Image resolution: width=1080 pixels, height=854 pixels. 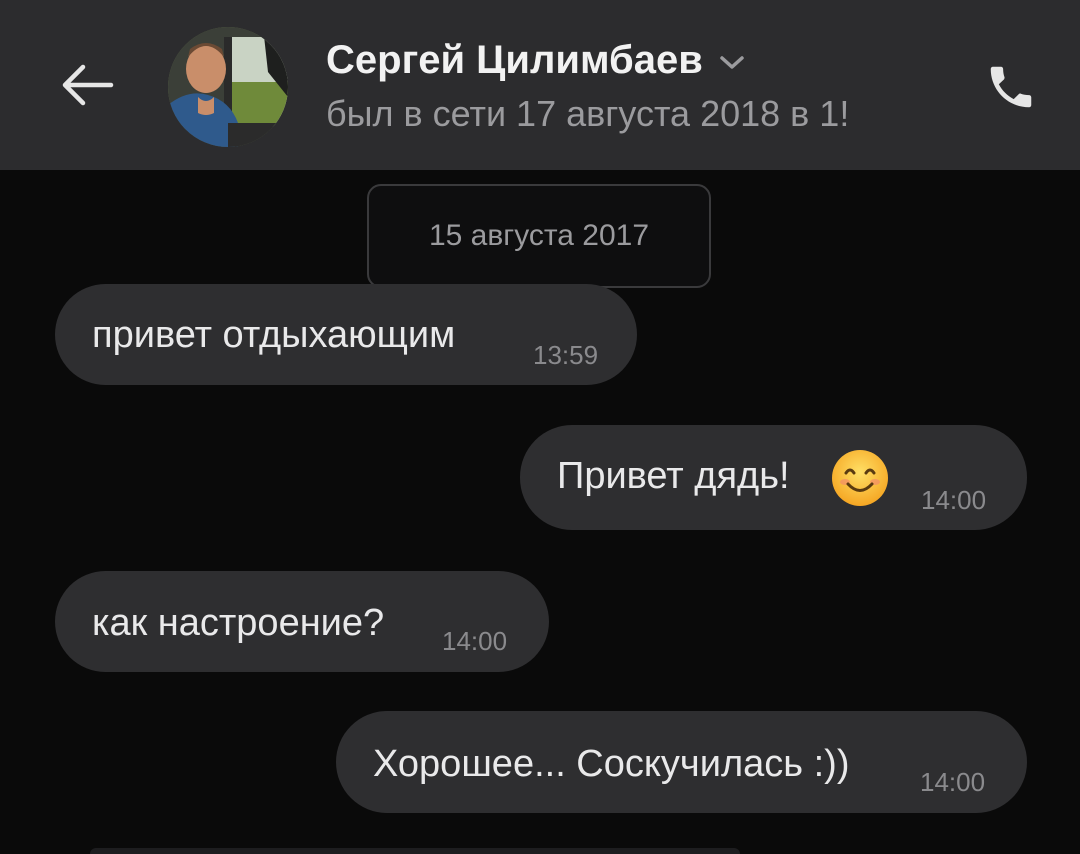 I want to click on avatar-photo, so click(x=228, y=87).